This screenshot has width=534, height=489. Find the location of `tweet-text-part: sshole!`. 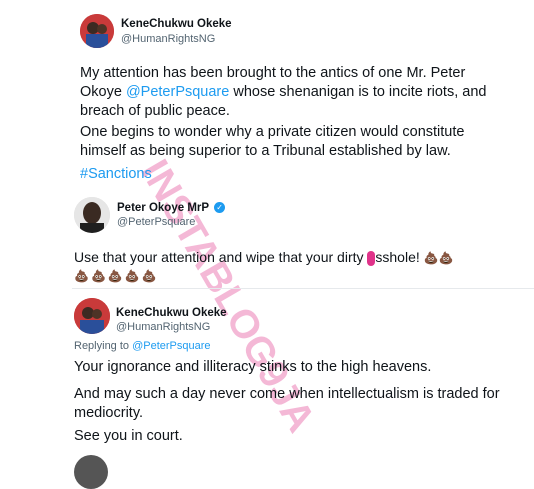

tweet-text-part: sshole! is located at coordinates (397, 257).